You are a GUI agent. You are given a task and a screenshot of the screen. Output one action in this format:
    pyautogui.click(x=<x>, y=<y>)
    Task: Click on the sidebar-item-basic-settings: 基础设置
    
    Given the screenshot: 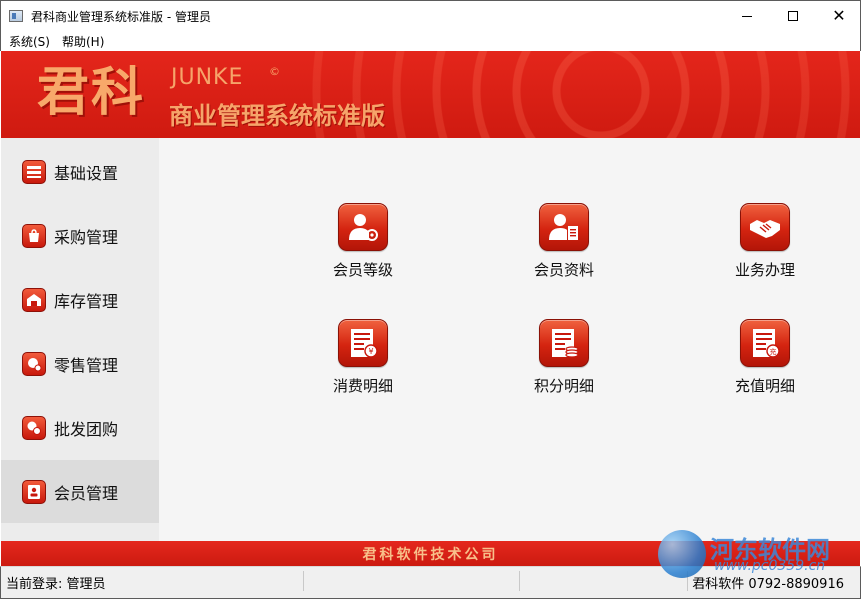 What is the action you would take?
    pyautogui.click(x=80, y=171)
    